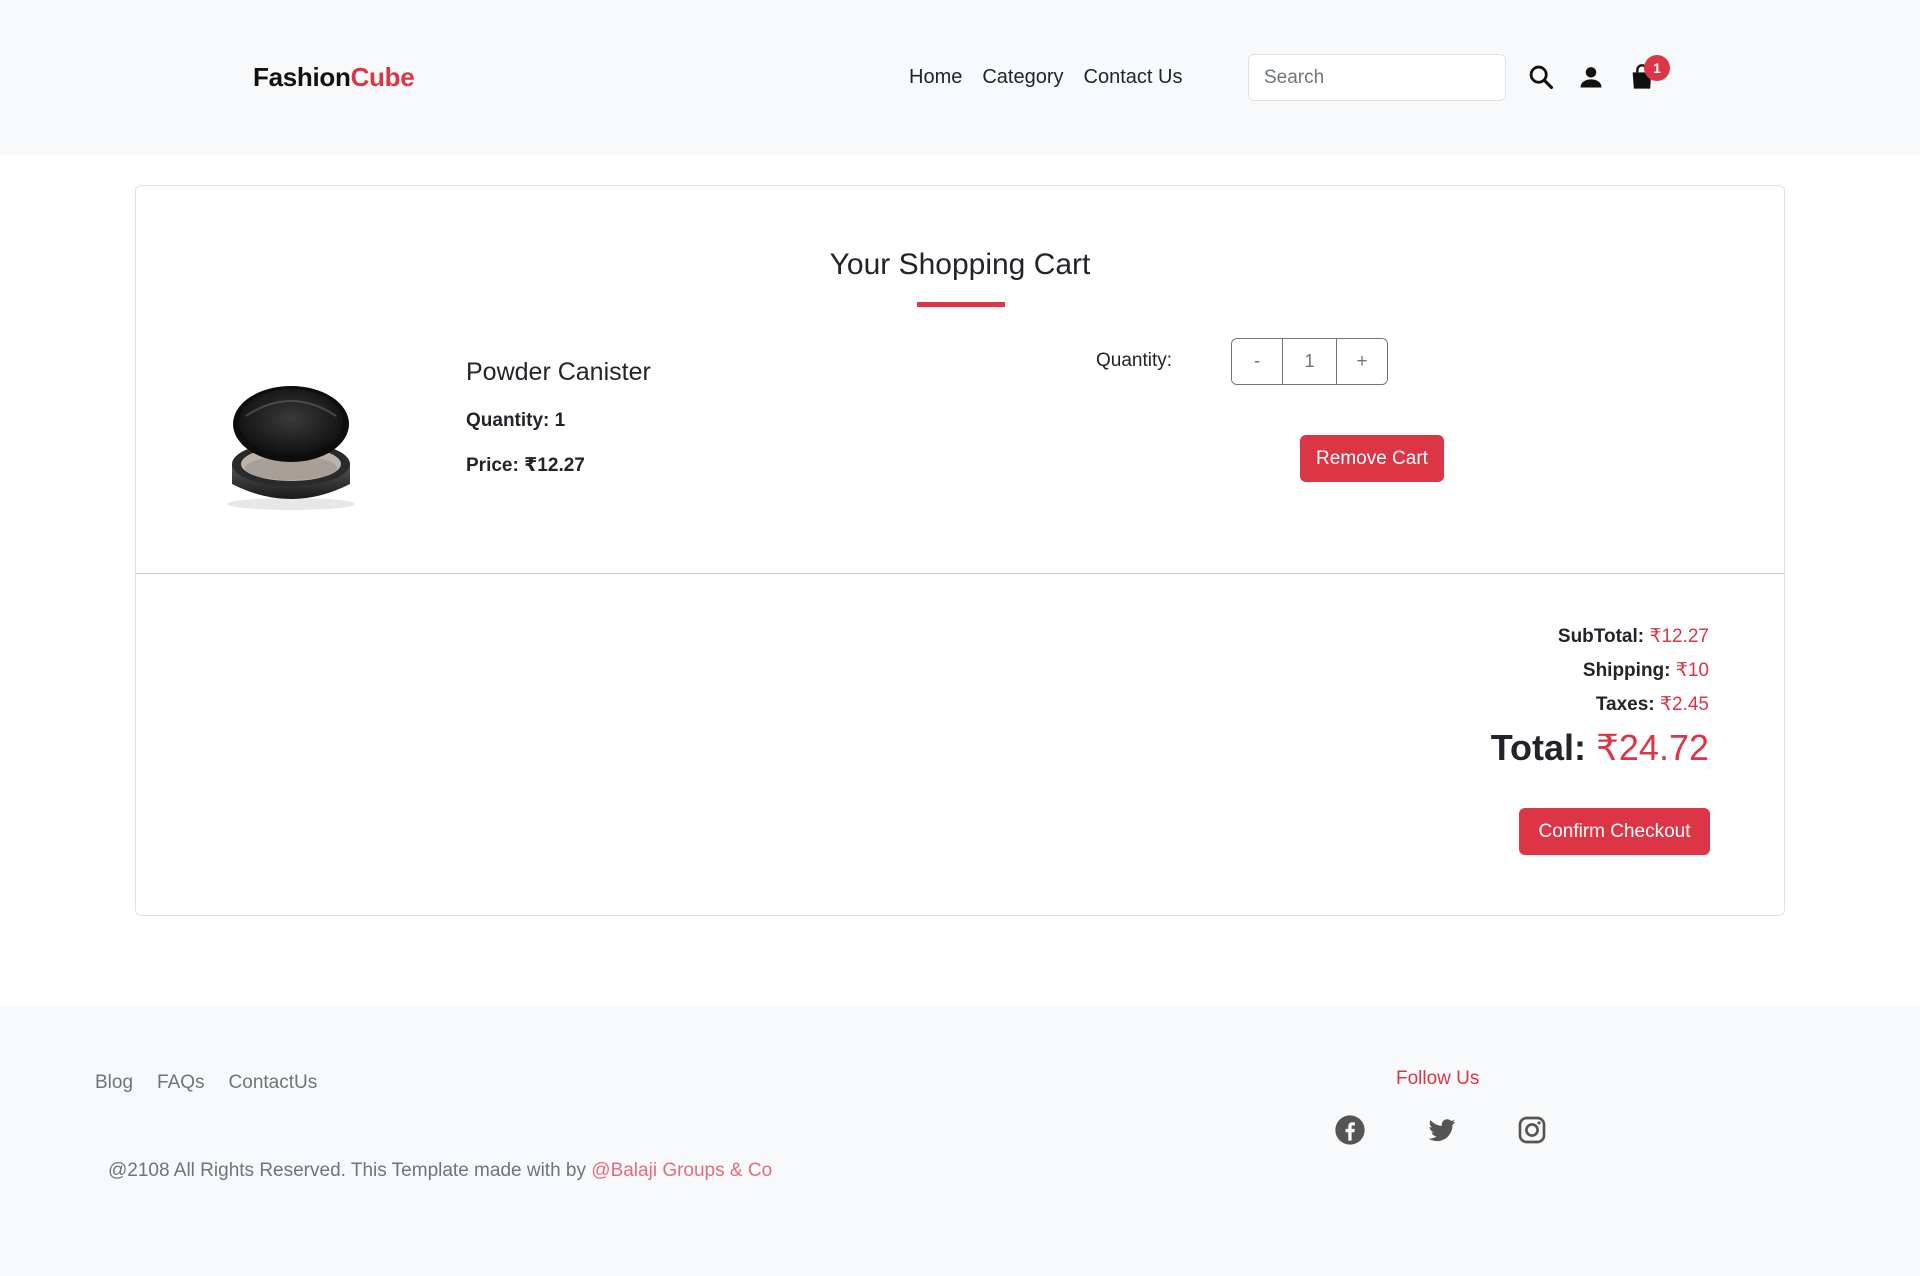  What do you see at coordinates (291, 446) in the screenshot?
I see `product-image` at bounding box center [291, 446].